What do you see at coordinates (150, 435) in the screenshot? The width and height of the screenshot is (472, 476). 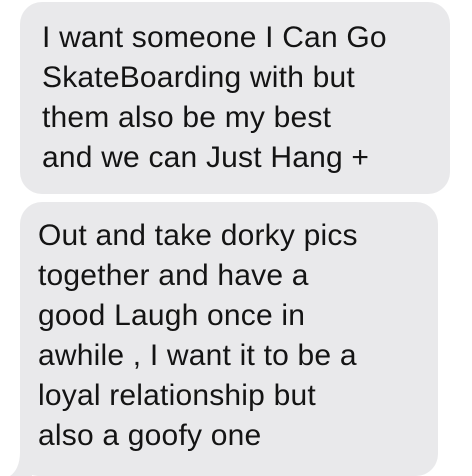 I see `message-text-line: also a goofy one` at bounding box center [150, 435].